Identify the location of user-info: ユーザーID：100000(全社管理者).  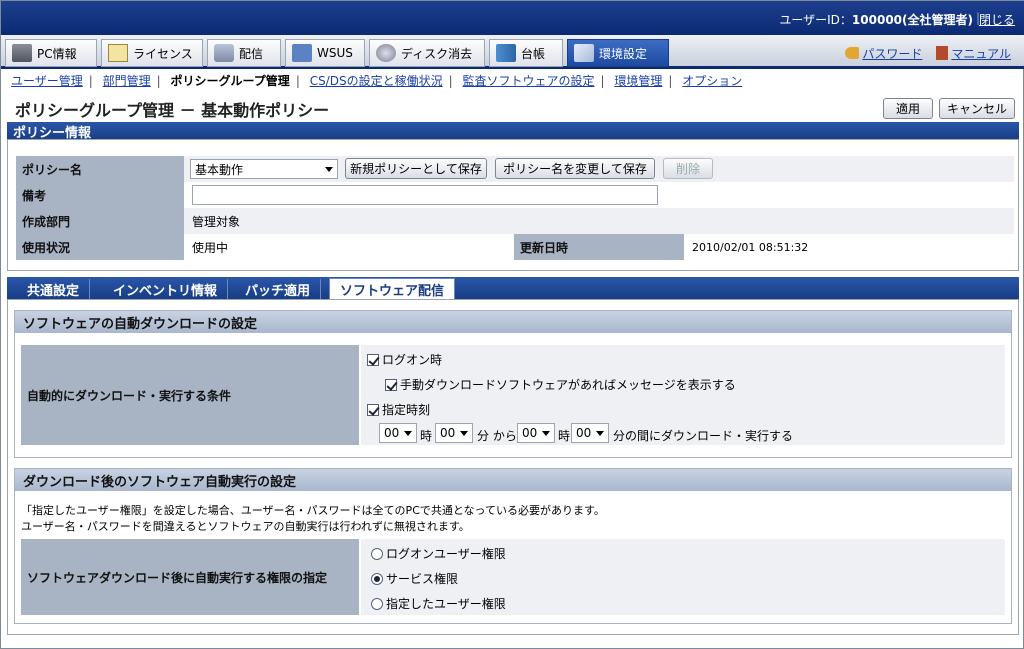
(876, 19).